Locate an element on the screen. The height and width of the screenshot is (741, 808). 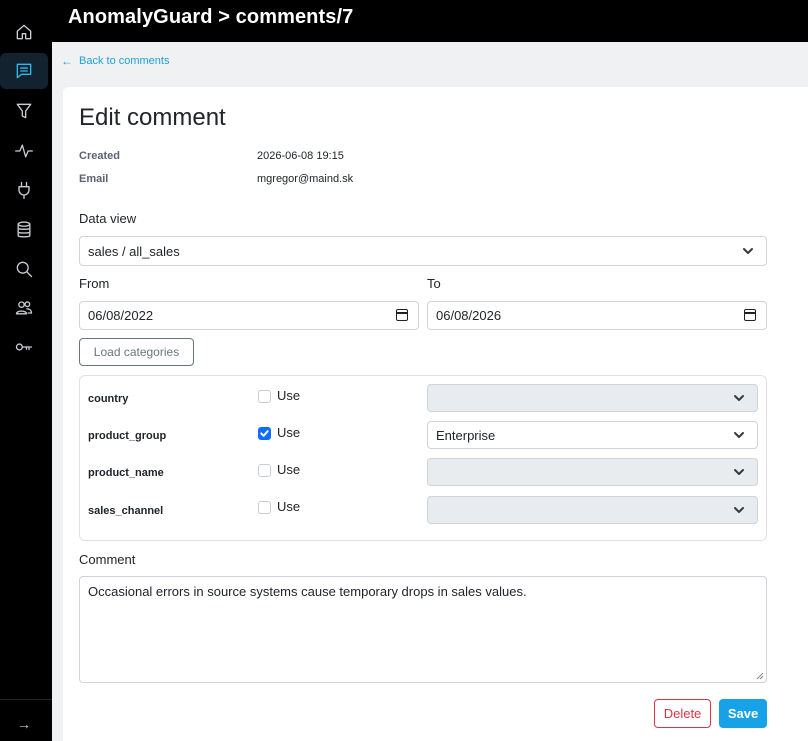
from-label: From is located at coordinates (94, 283).